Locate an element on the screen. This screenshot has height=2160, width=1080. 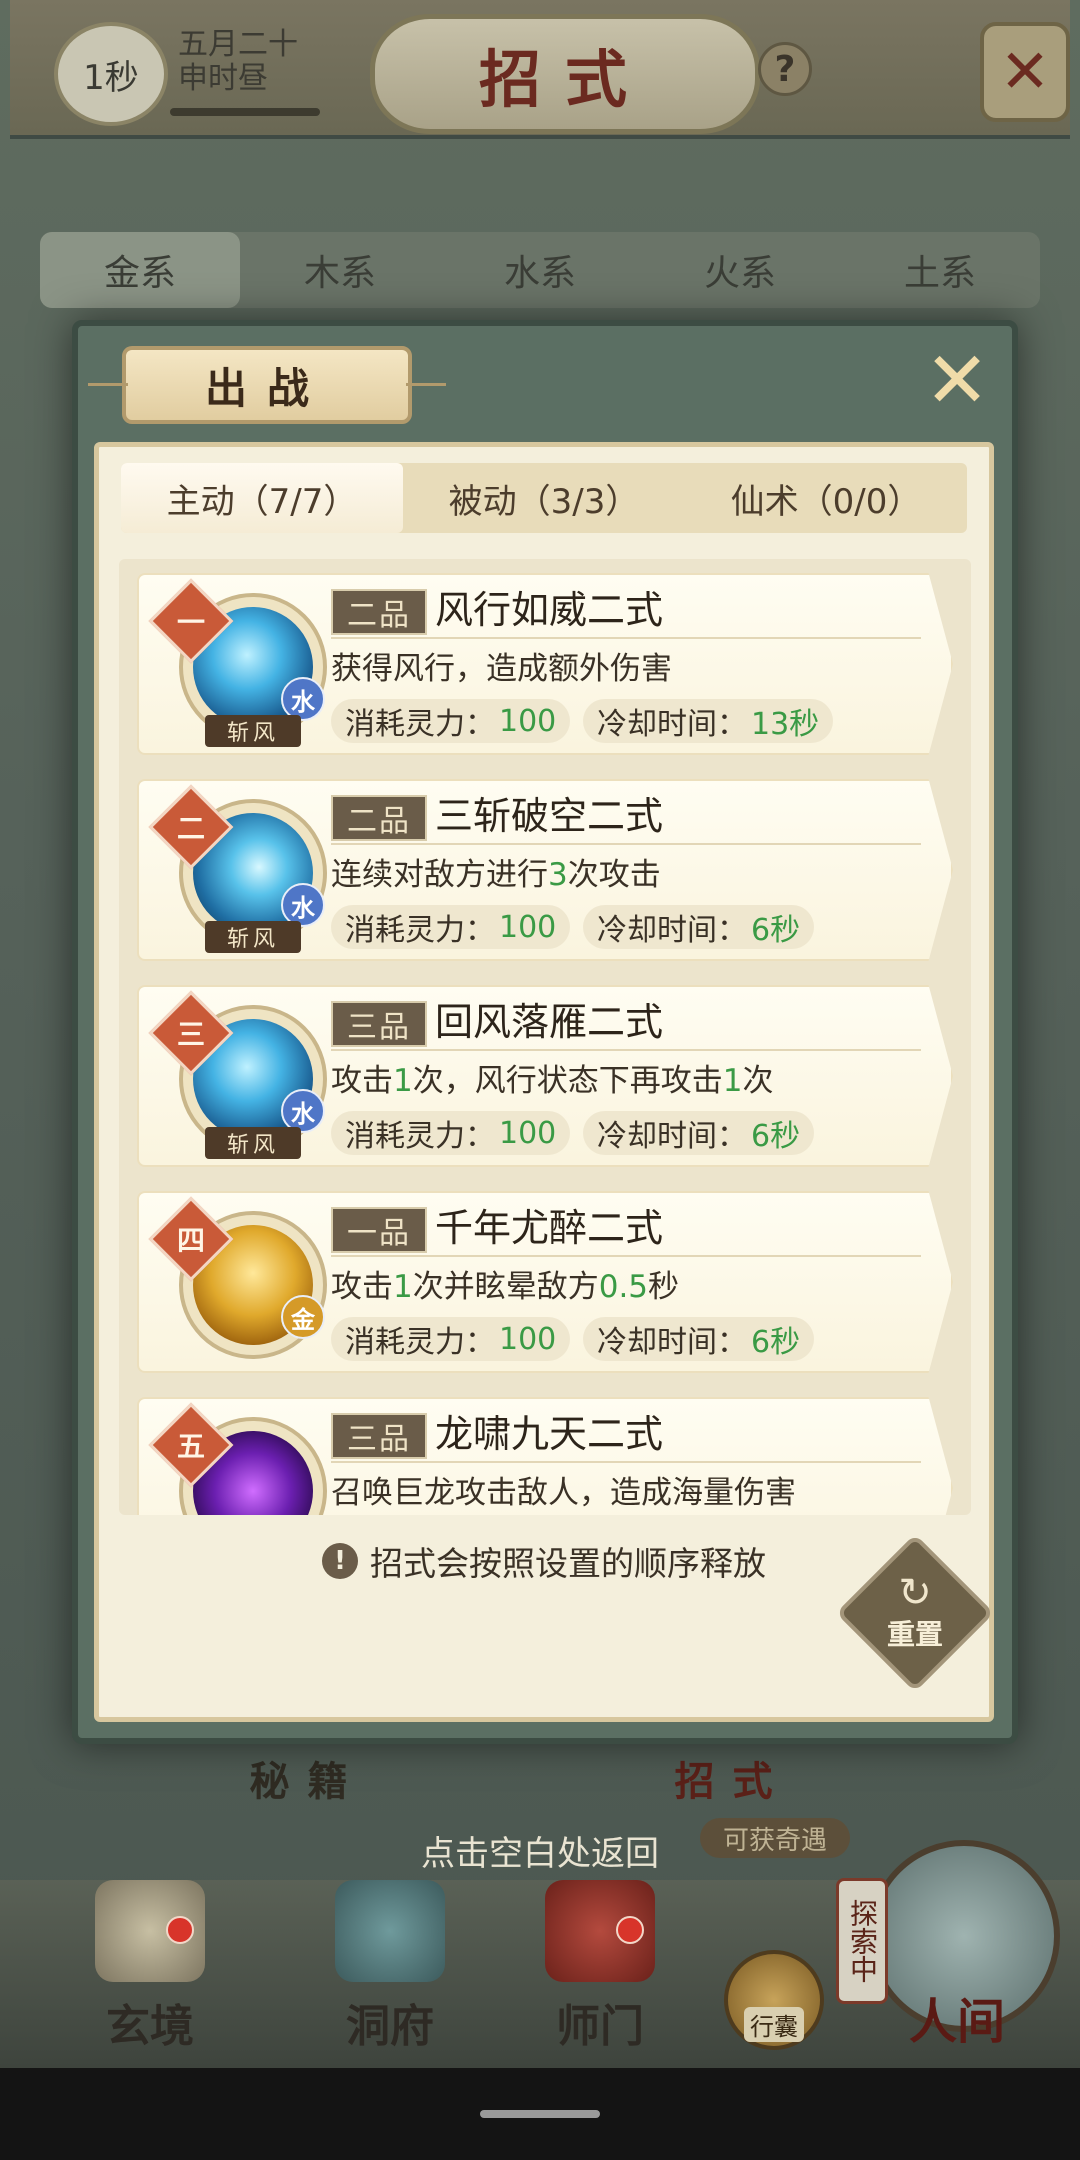
tab-secret-books: 秘籍 is located at coordinates (307, 1778).